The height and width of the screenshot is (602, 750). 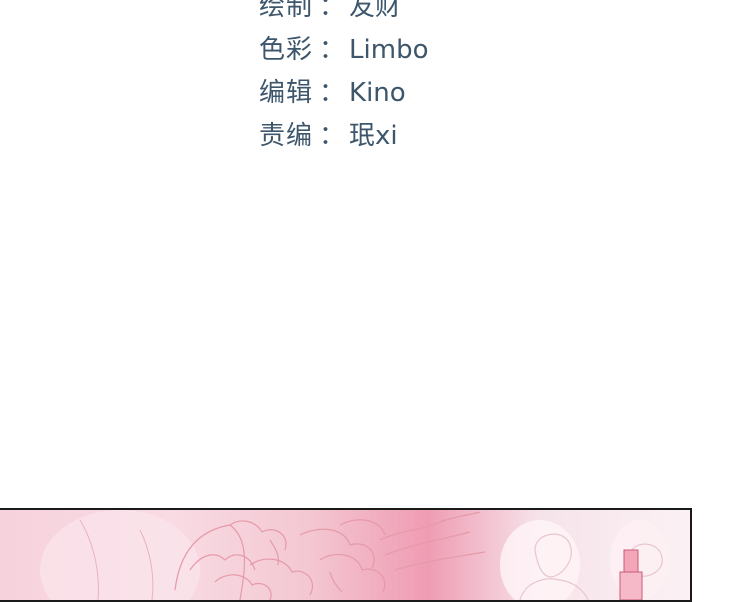 I want to click on credit-name: Kino, so click(x=377, y=93).